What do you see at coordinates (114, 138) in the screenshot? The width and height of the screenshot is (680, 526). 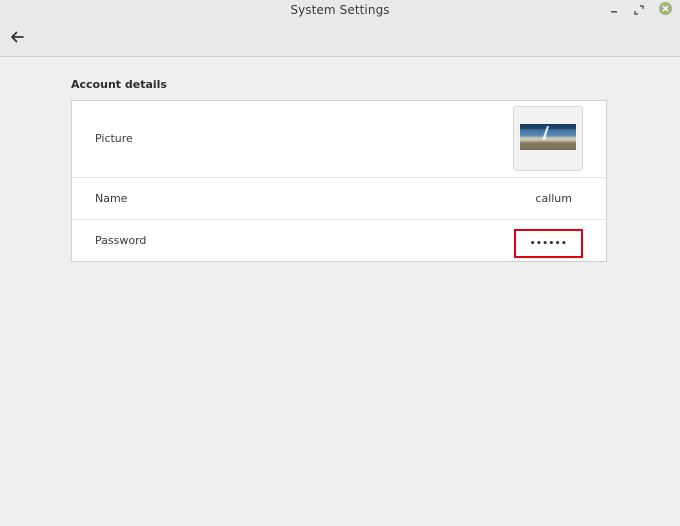 I see `picture-label: Picture` at bounding box center [114, 138].